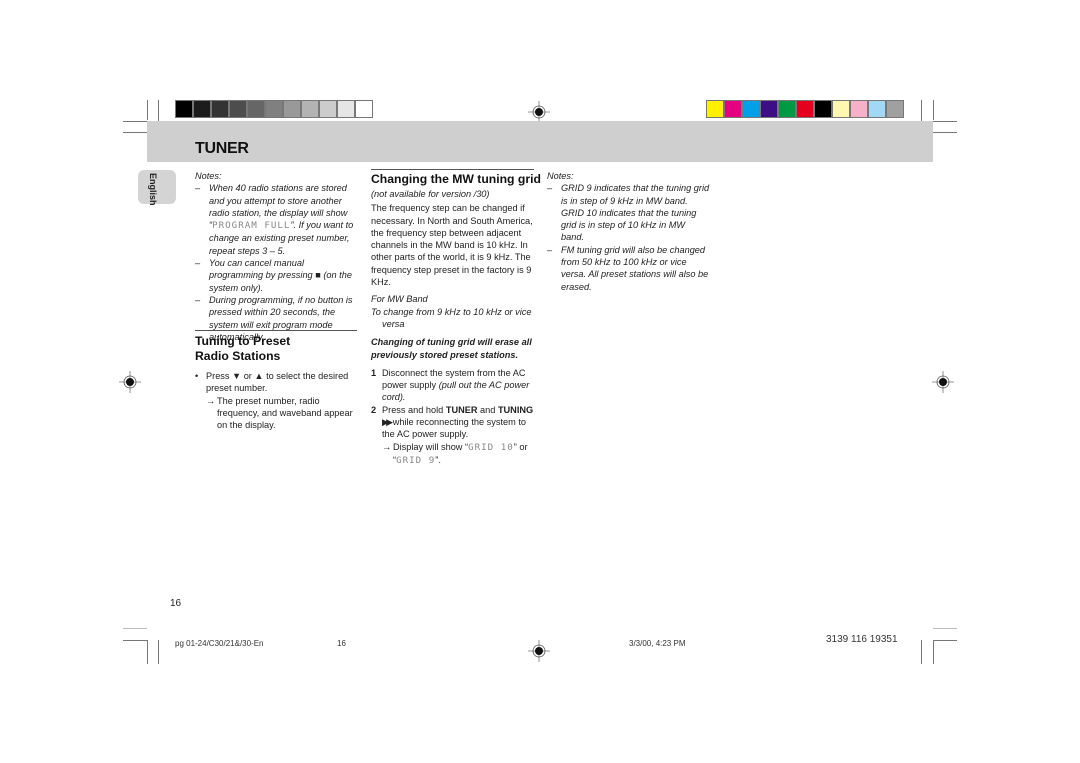  Describe the element at coordinates (259, 376) in the screenshot. I see `up-arrow-icon: ▲` at that location.